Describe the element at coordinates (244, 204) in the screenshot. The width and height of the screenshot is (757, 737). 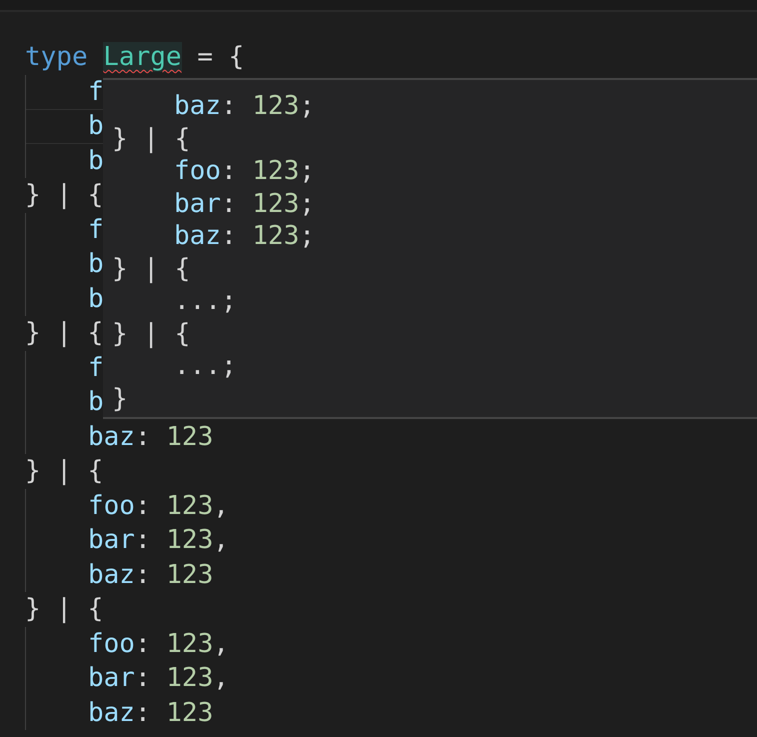
I see `code-line: bar: 123;` at that location.